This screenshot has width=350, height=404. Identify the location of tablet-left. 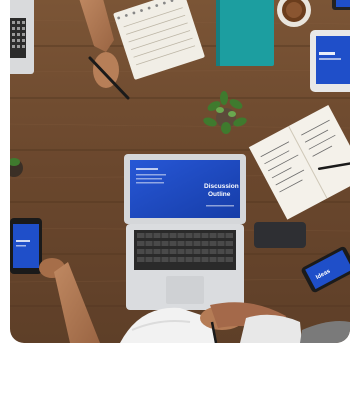
(26, 246).